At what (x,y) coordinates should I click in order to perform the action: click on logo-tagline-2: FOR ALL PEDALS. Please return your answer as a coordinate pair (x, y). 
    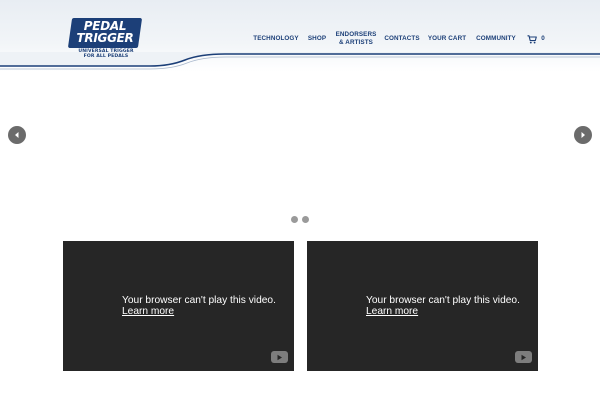
    Looking at the image, I should click on (106, 56).